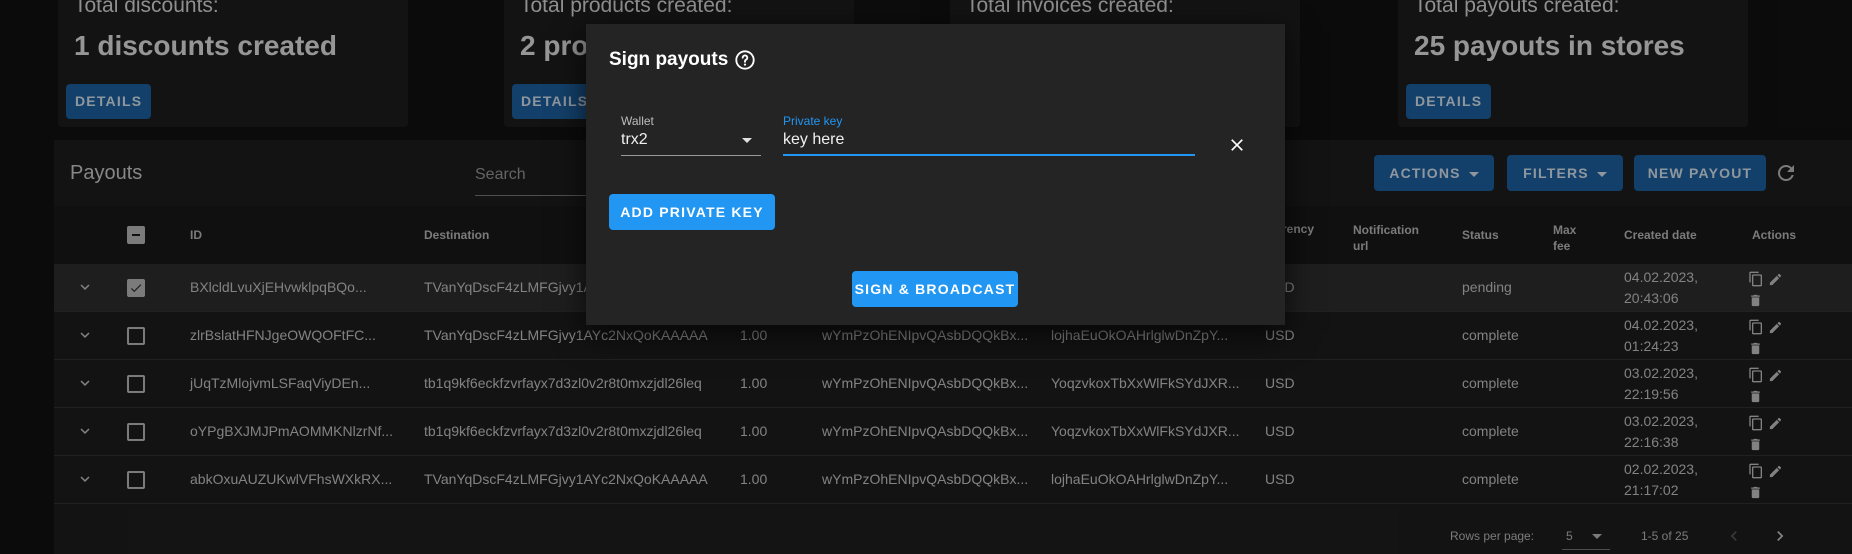 This screenshot has width=1852, height=554. Describe the element at coordinates (989, 135) in the screenshot. I see `private-key-field: Private key key here` at that location.